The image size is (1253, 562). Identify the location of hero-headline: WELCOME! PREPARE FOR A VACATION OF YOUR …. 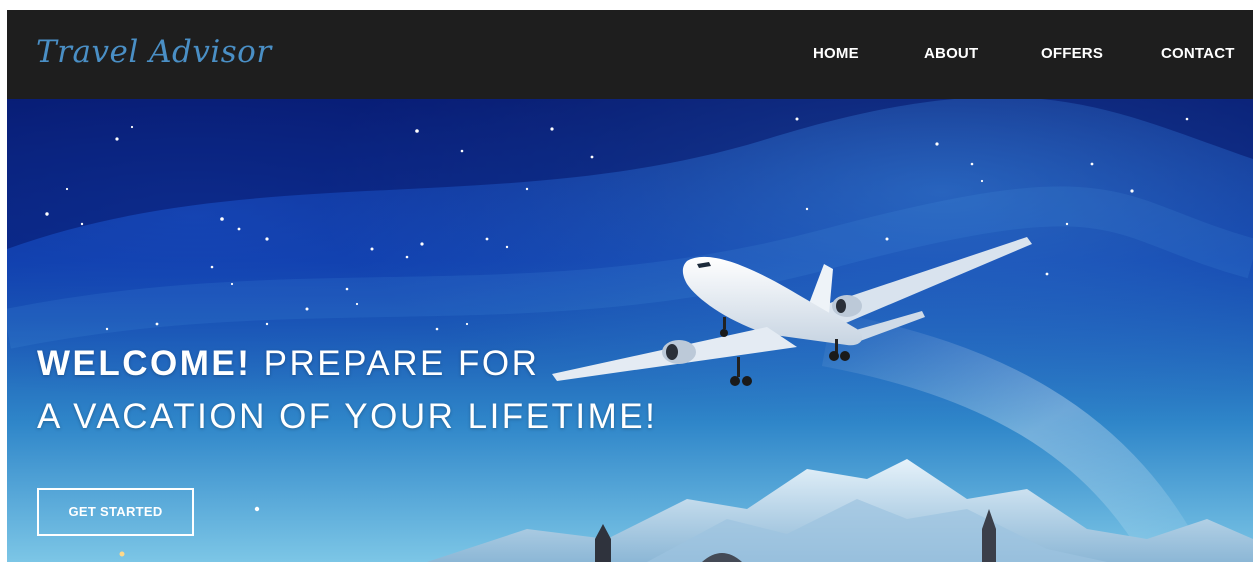
(347, 390).